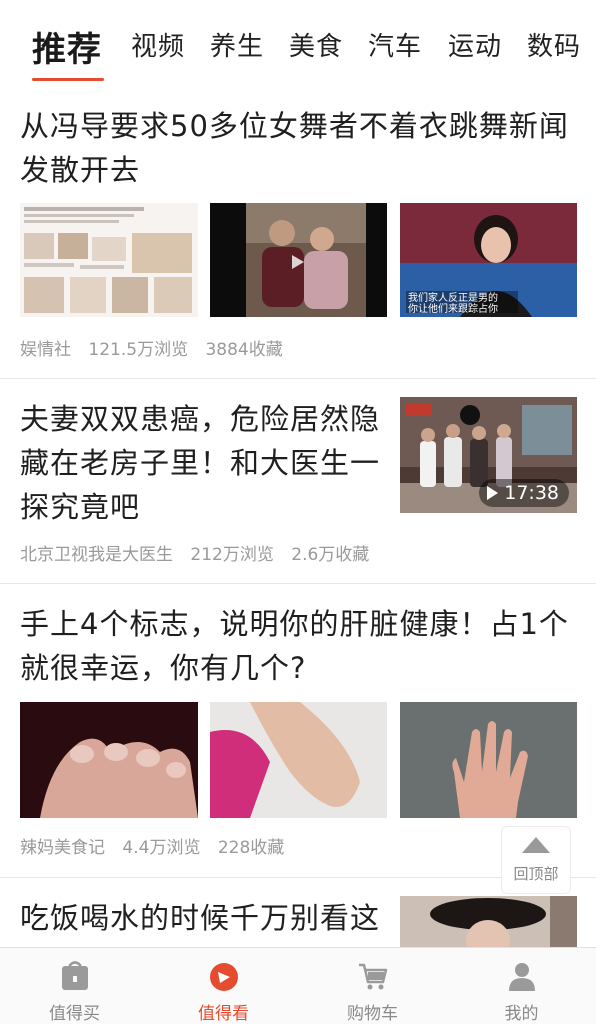 This screenshot has width=596, height=1024. What do you see at coordinates (237, 44) in the screenshot?
I see `tab-health: 养生` at bounding box center [237, 44].